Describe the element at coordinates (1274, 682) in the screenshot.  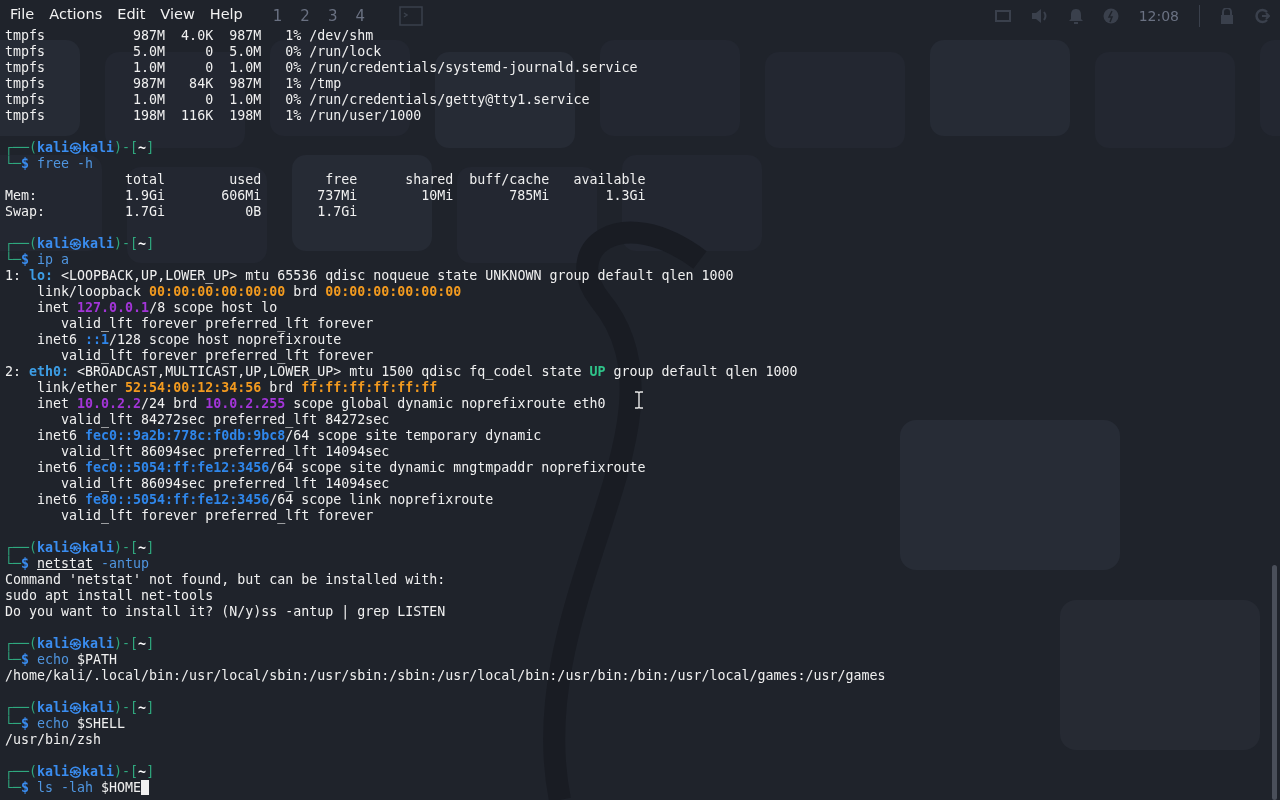
I see `scrollbar-thumb` at that location.